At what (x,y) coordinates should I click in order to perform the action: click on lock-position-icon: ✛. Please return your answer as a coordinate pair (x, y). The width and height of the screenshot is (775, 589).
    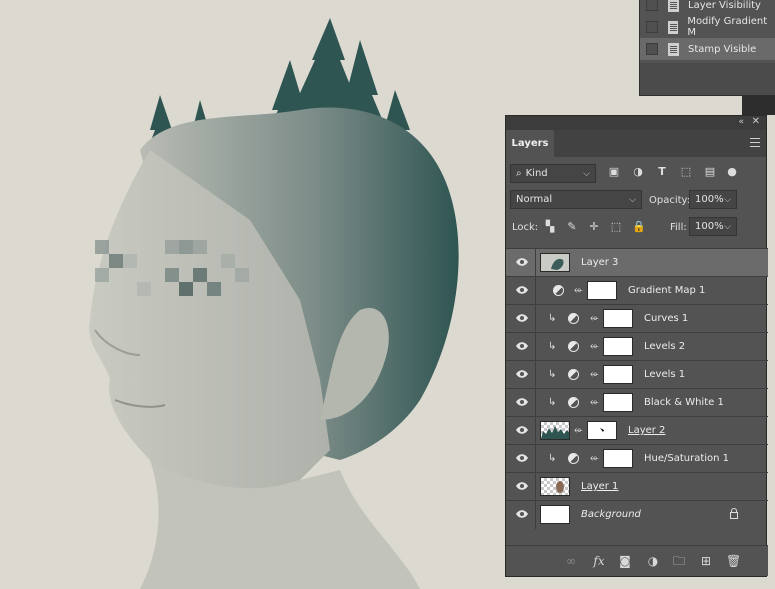
    Looking at the image, I should click on (594, 227).